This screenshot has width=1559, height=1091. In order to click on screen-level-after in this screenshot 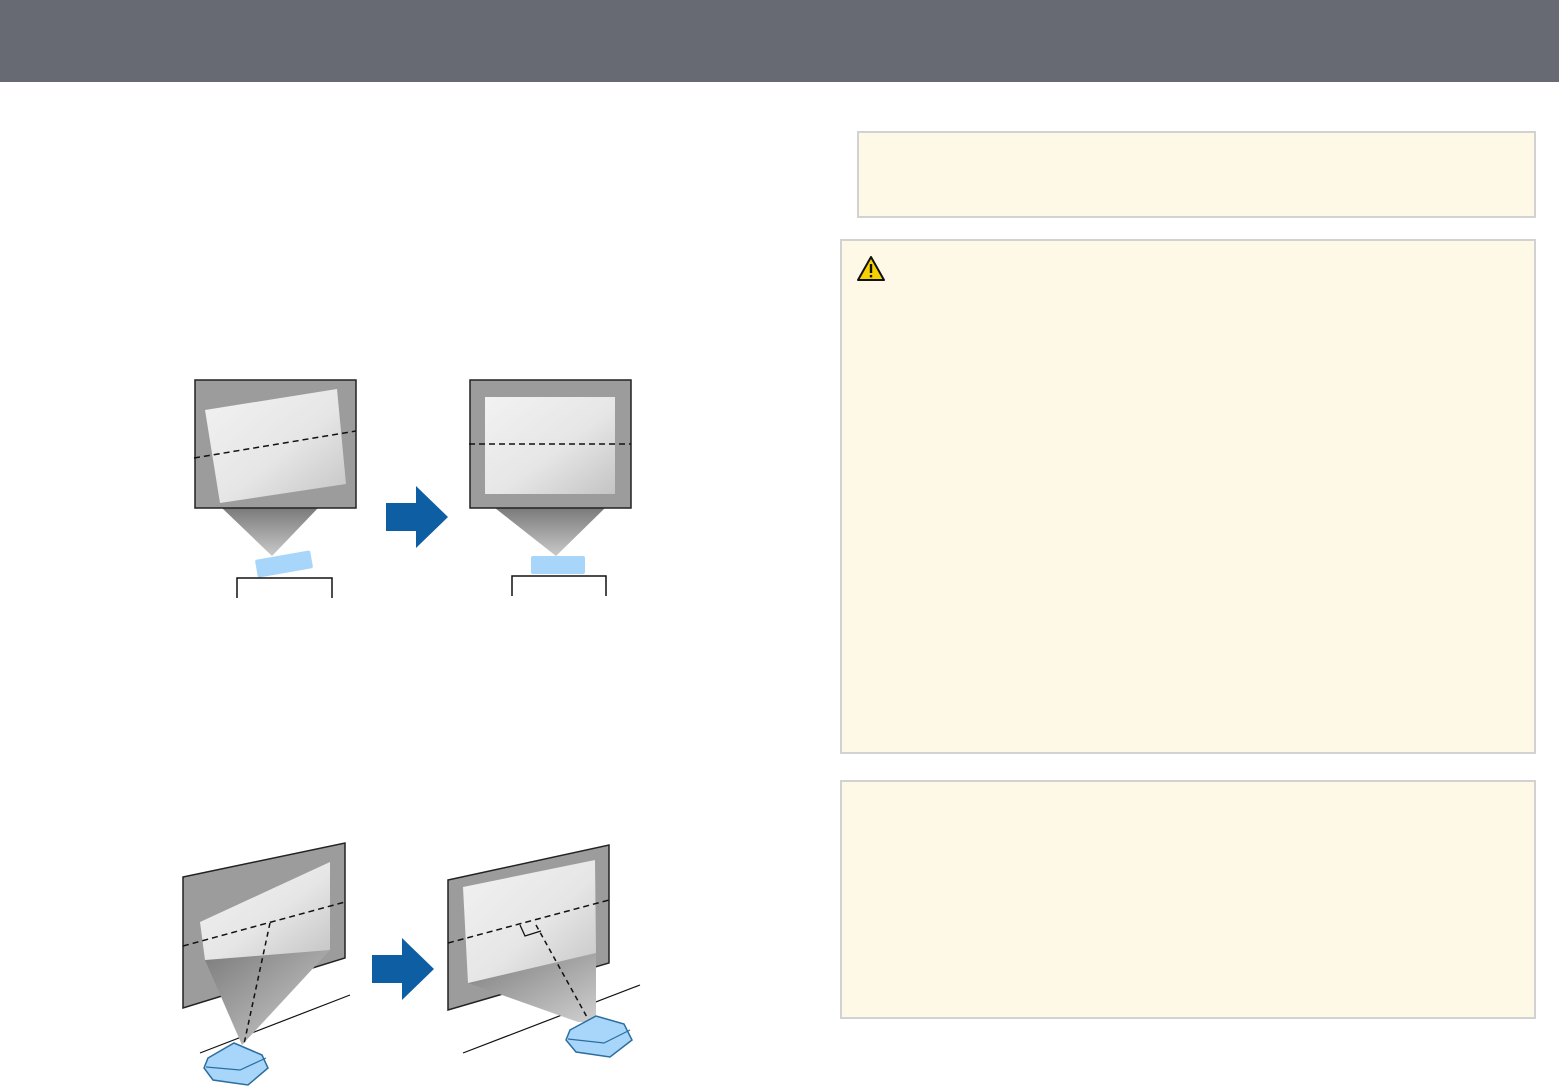, I will do `click(550, 487)`.